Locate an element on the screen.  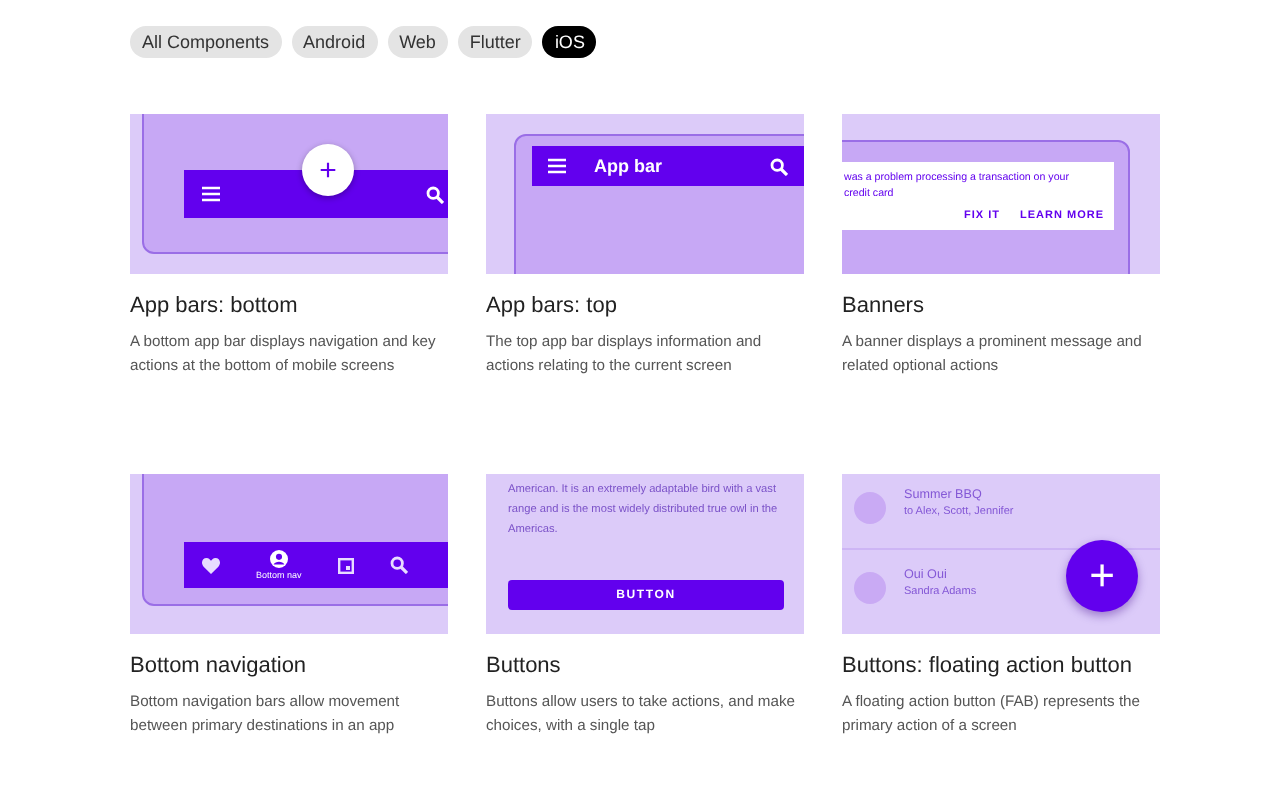
person-icon is located at coordinates (278, 559).